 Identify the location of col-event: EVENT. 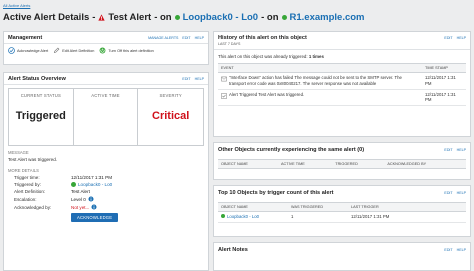
(320, 68).